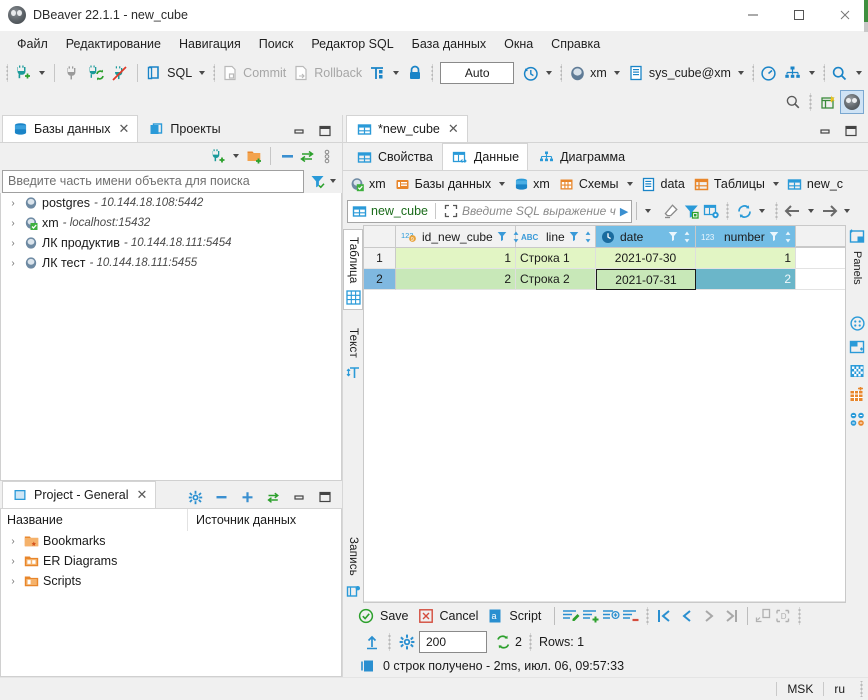 The width and height of the screenshot is (868, 700). I want to click on disconnect-button, so click(72, 73).